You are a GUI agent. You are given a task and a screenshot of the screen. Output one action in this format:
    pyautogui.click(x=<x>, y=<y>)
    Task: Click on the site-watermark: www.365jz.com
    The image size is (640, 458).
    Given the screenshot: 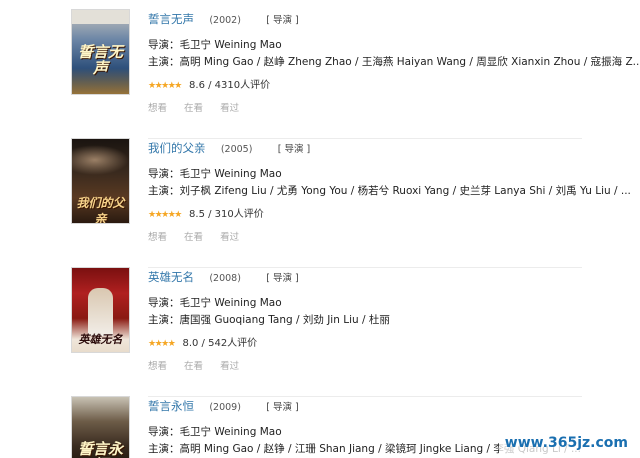 What is the action you would take?
    pyautogui.click(x=566, y=443)
    